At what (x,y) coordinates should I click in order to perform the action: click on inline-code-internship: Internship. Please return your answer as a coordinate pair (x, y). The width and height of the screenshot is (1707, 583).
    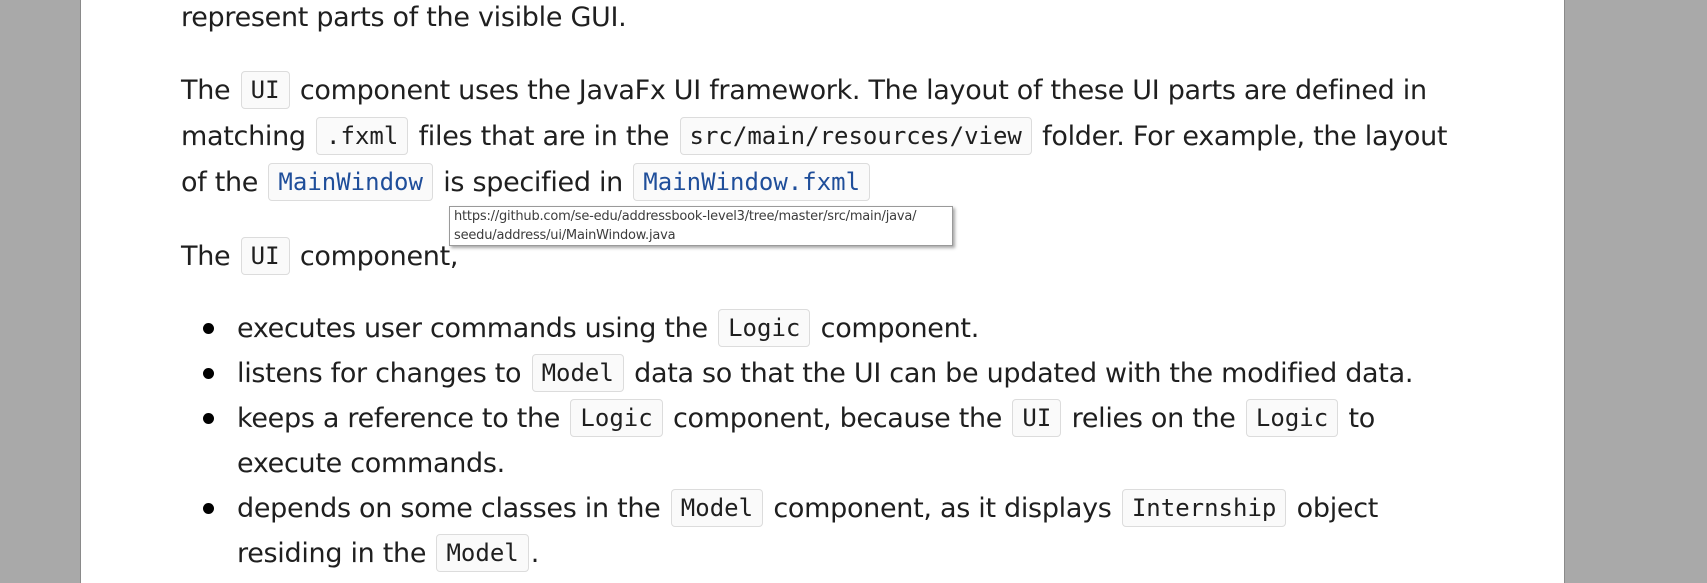
    Looking at the image, I should click on (1204, 508).